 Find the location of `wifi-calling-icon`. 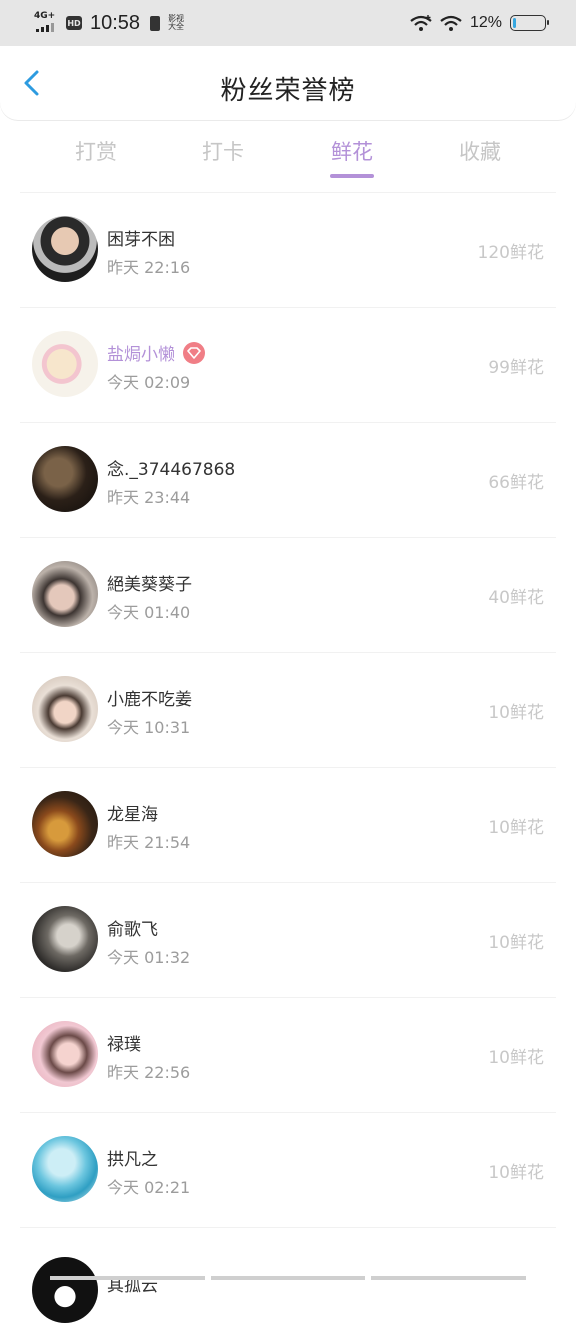

wifi-calling-icon is located at coordinates (421, 23).